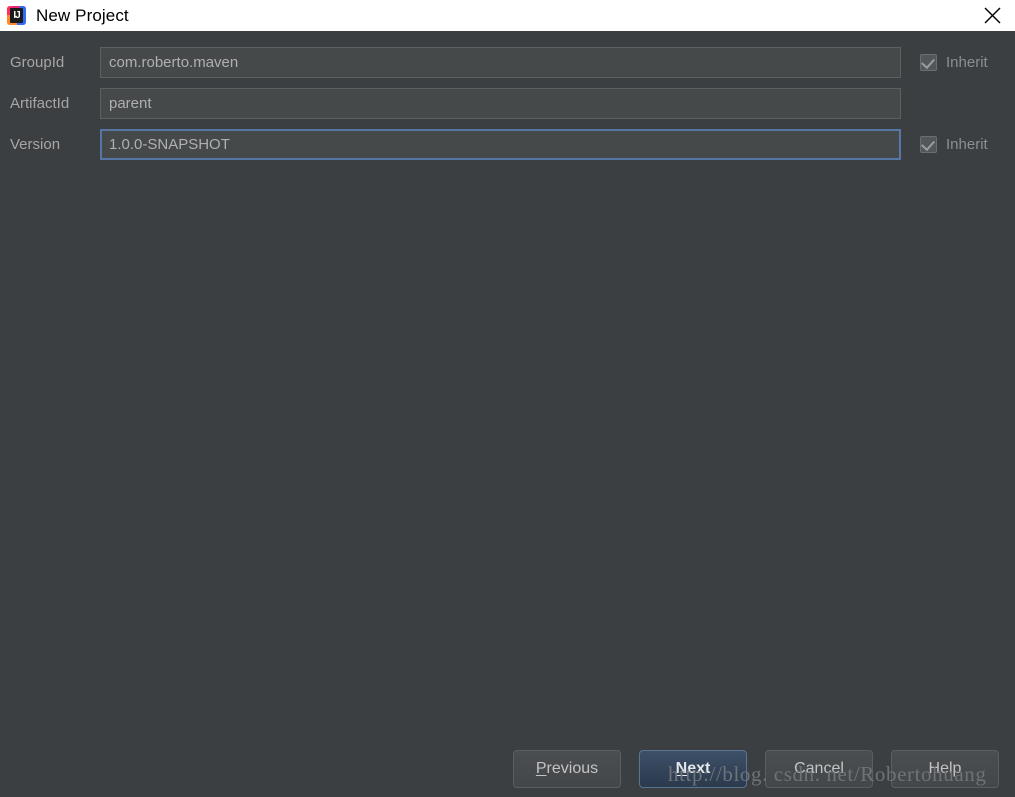 The height and width of the screenshot is (797, 1015). I want to click on groupid-inherit-checkbox: Inherit, so click(954, 62).